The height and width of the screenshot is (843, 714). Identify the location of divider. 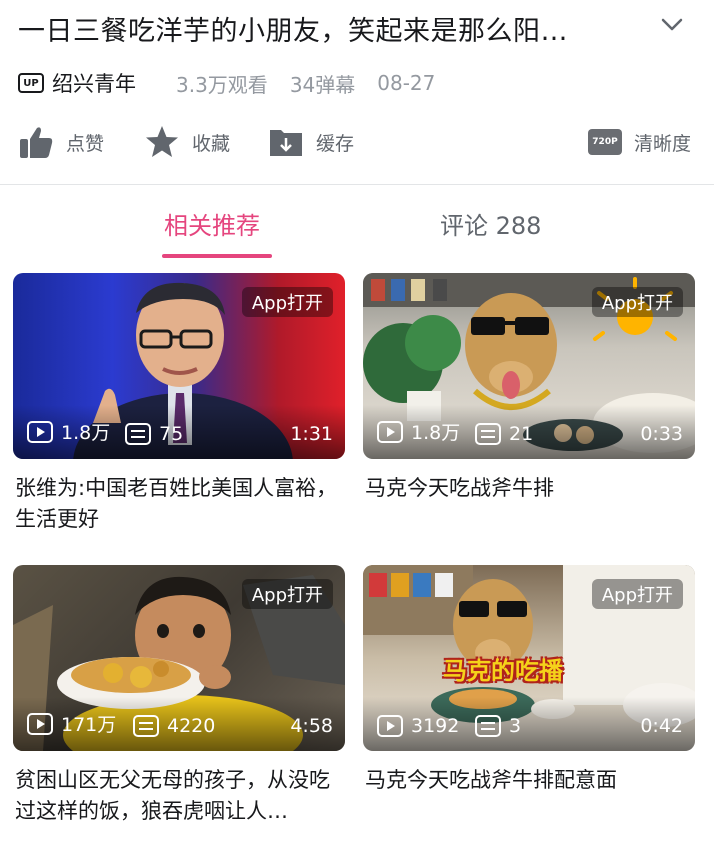
(357, 184).